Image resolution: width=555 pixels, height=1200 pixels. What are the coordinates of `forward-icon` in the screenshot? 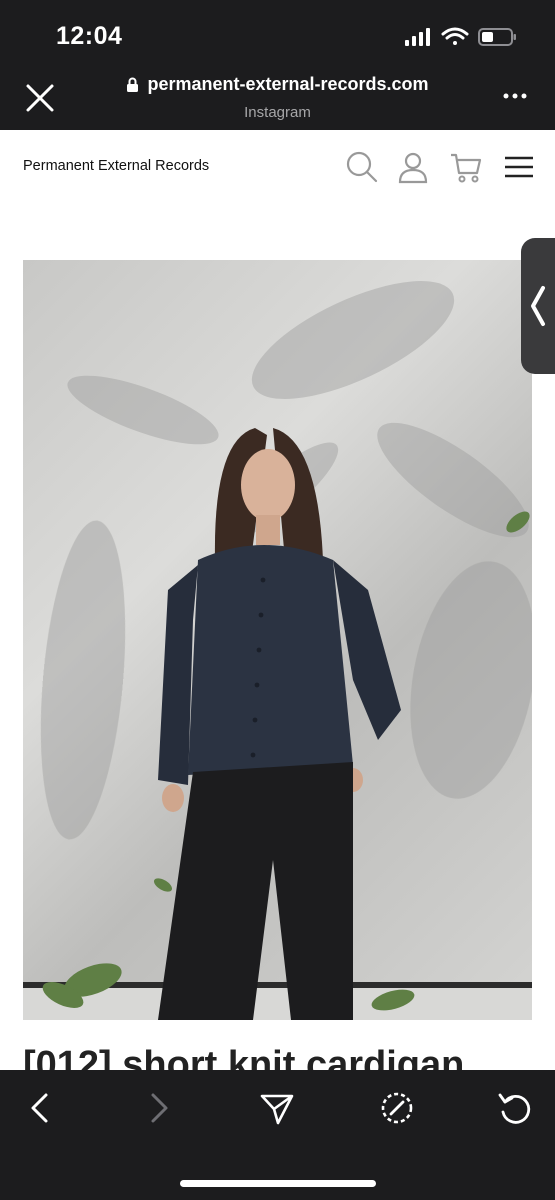 It's located at (159, 1108).